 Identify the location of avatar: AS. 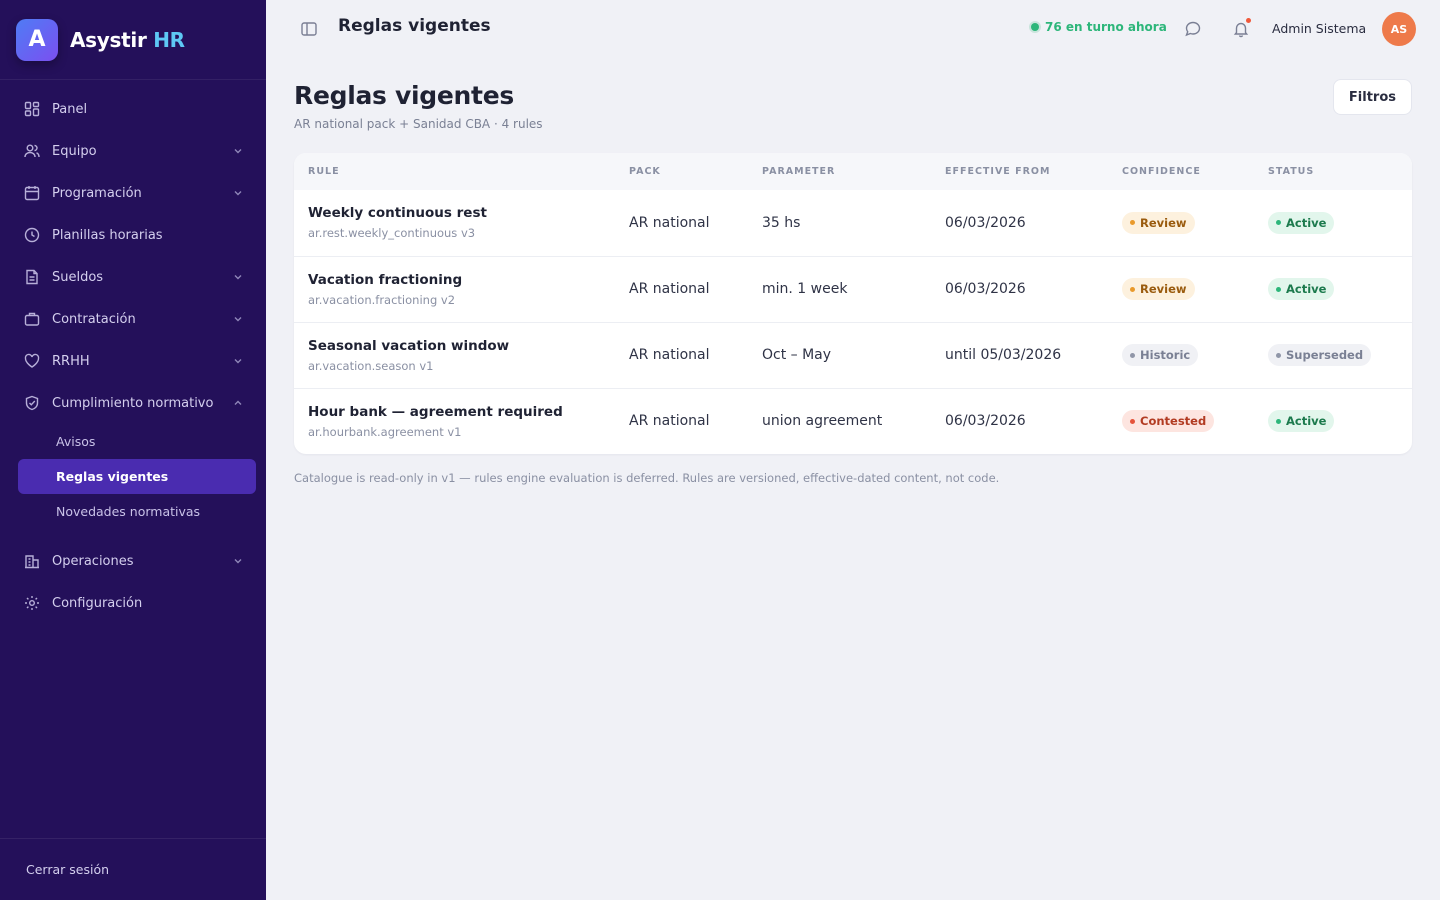
(1399, 29).